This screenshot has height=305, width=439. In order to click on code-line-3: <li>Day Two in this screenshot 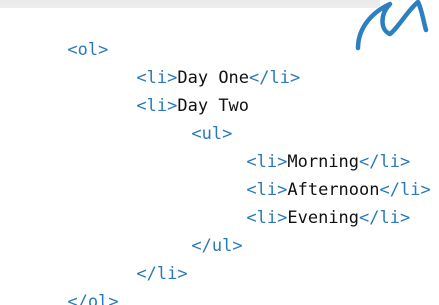, I will do `click(162, 90)`.